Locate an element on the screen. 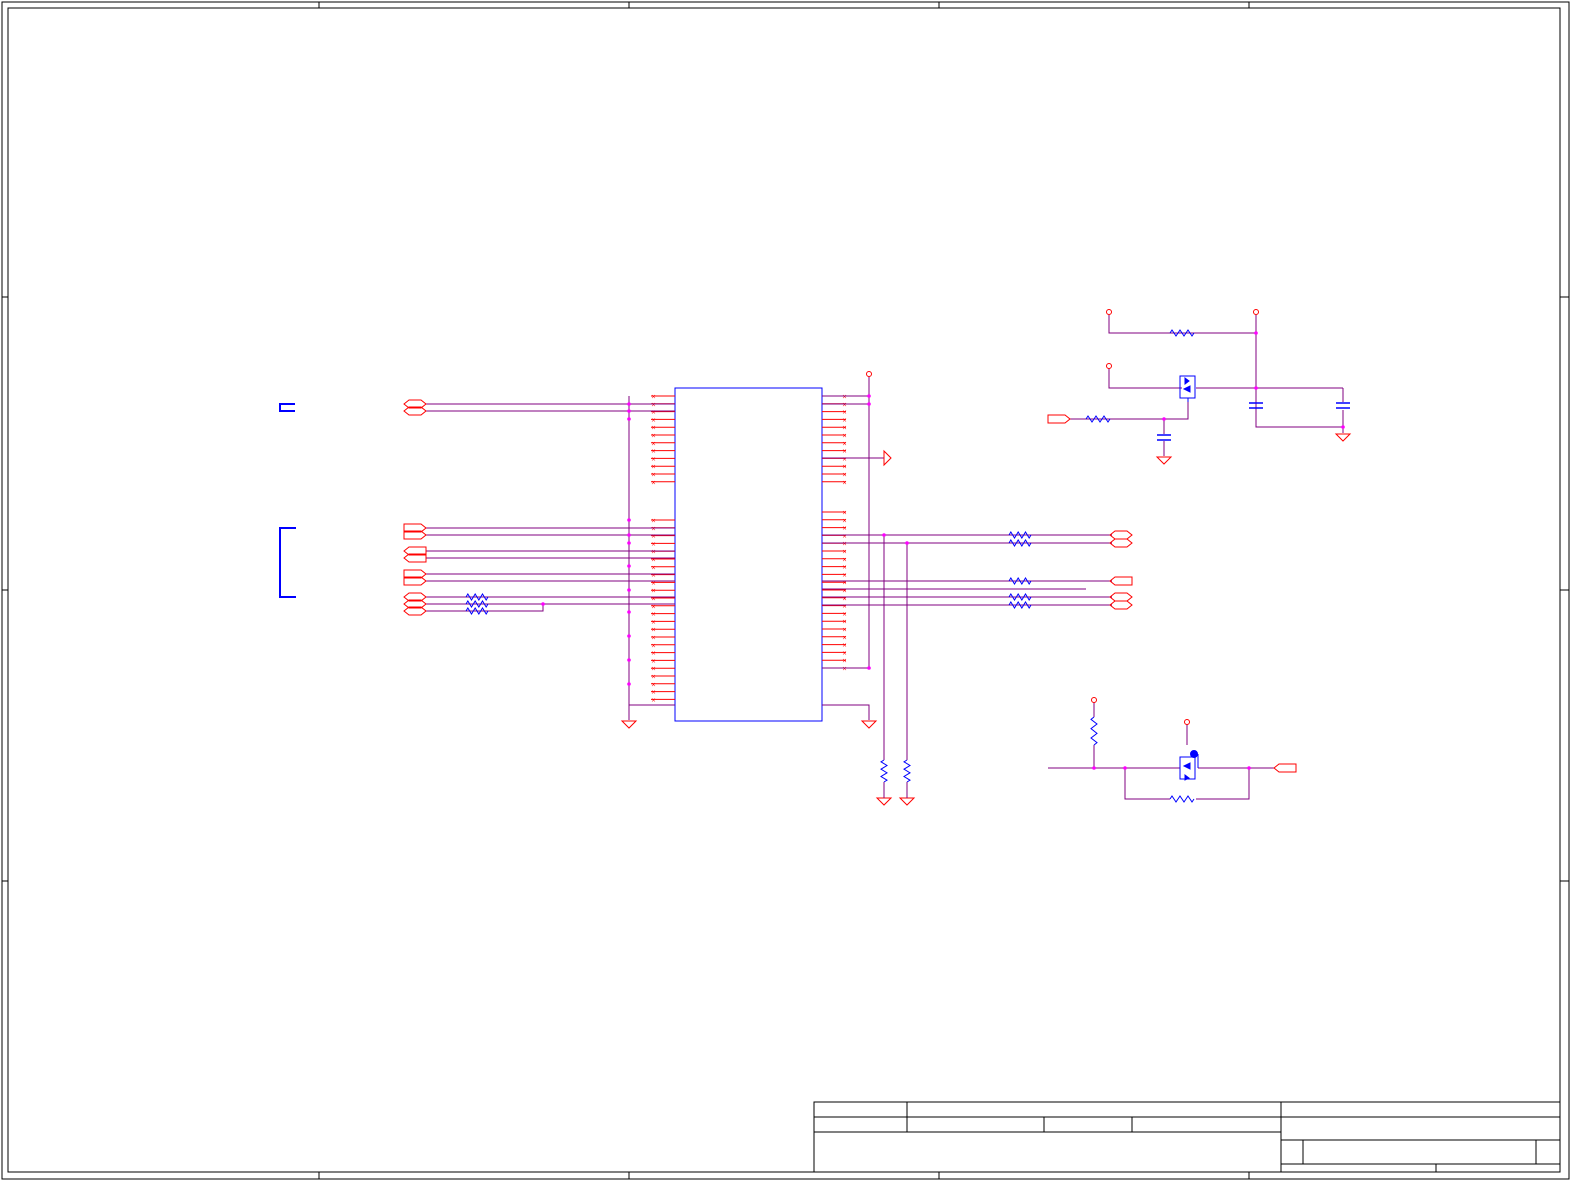 The image size is (1572, 1183). connector-large is located at coordinates (287, 562).